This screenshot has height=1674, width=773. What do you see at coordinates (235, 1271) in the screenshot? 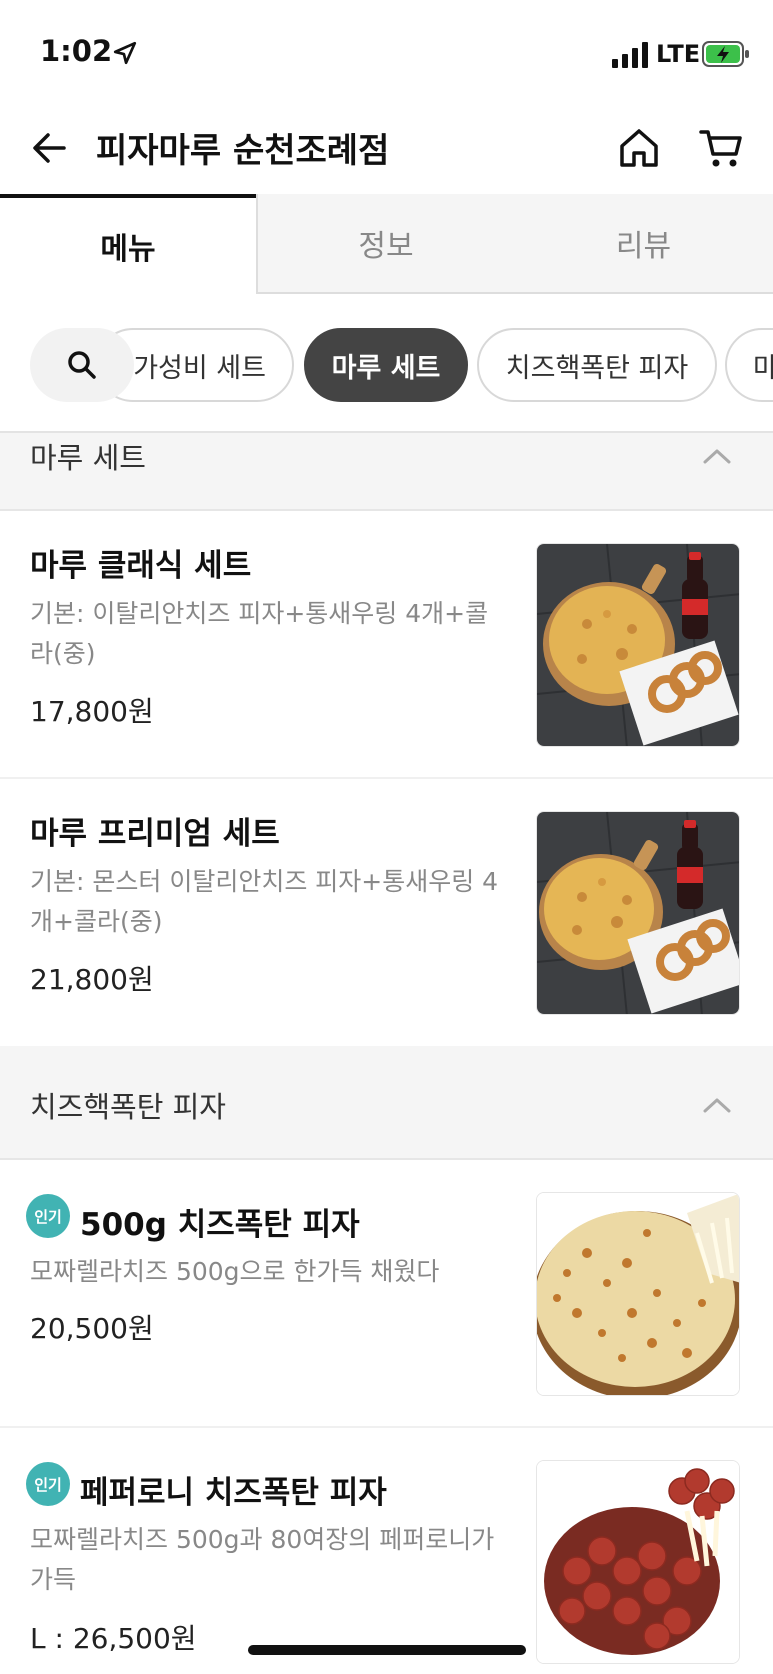
I see `item-description: 모짜렐라치즈 500g으로 한가득 채웠다` at bounding box center [235, 1271].